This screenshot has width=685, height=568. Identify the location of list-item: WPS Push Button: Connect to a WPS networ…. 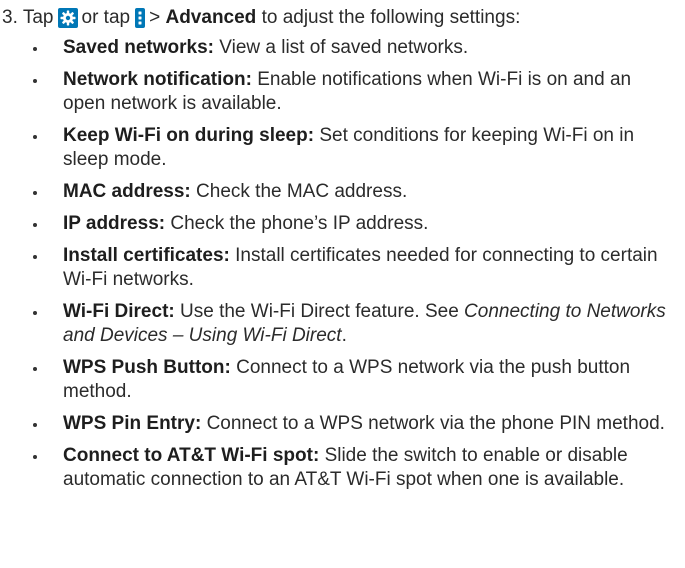
(353, 380).